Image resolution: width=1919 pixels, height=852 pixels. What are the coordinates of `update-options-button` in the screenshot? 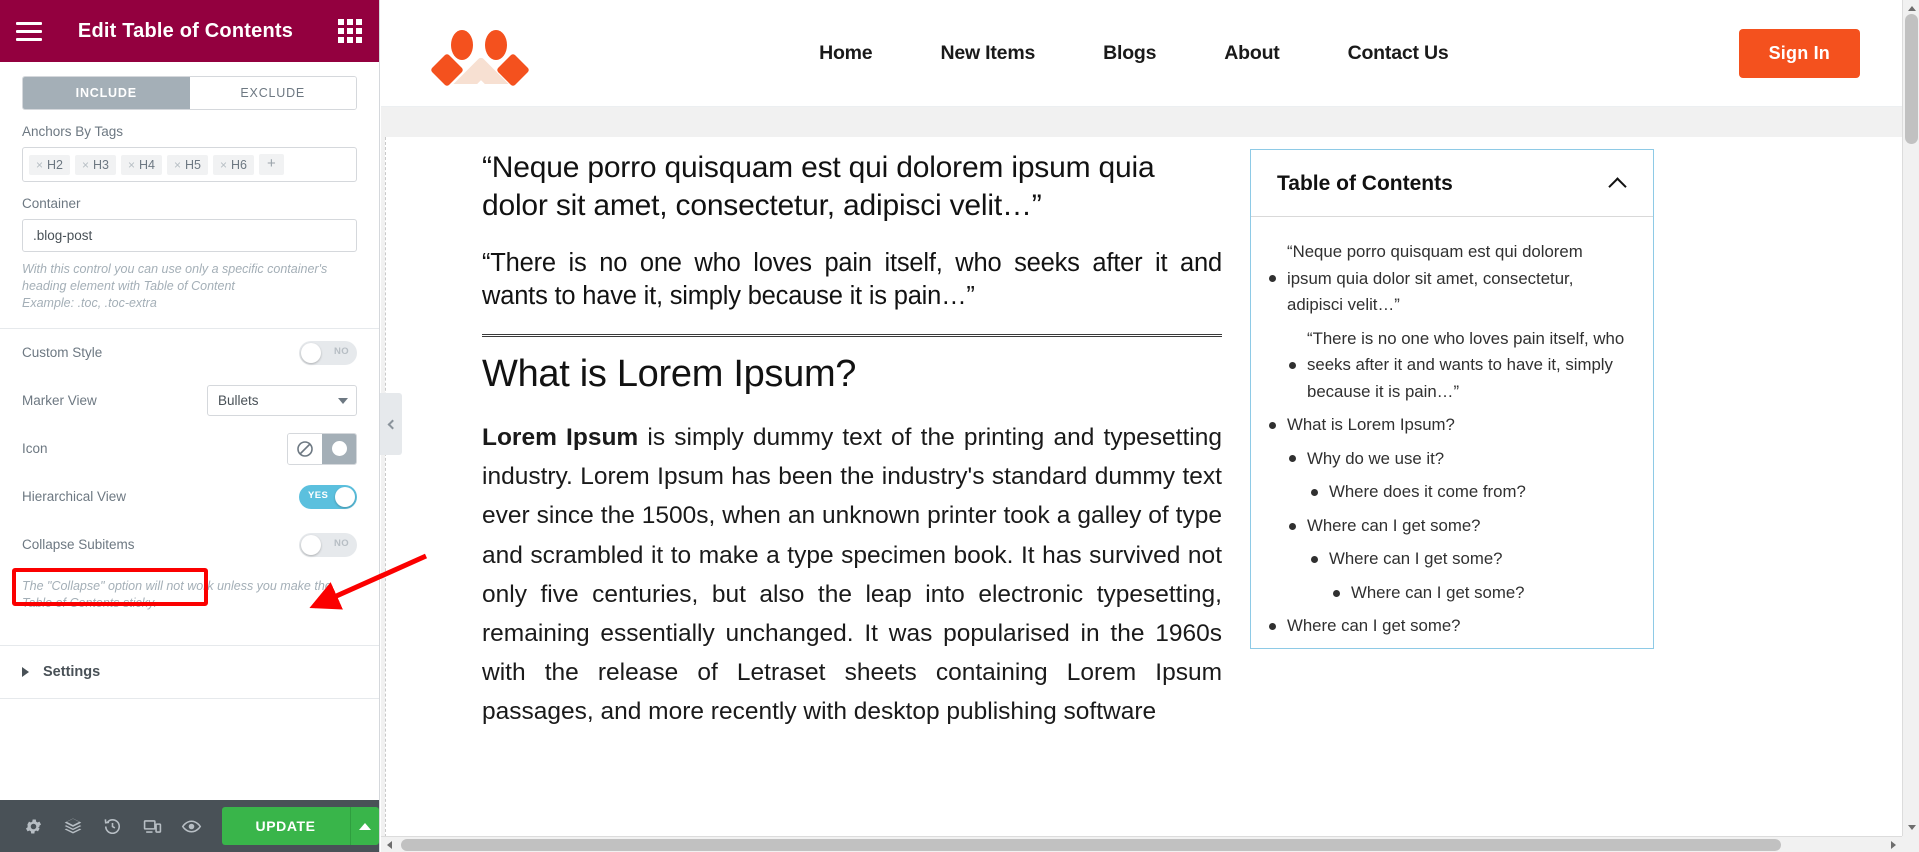 It's located at (364, 826).